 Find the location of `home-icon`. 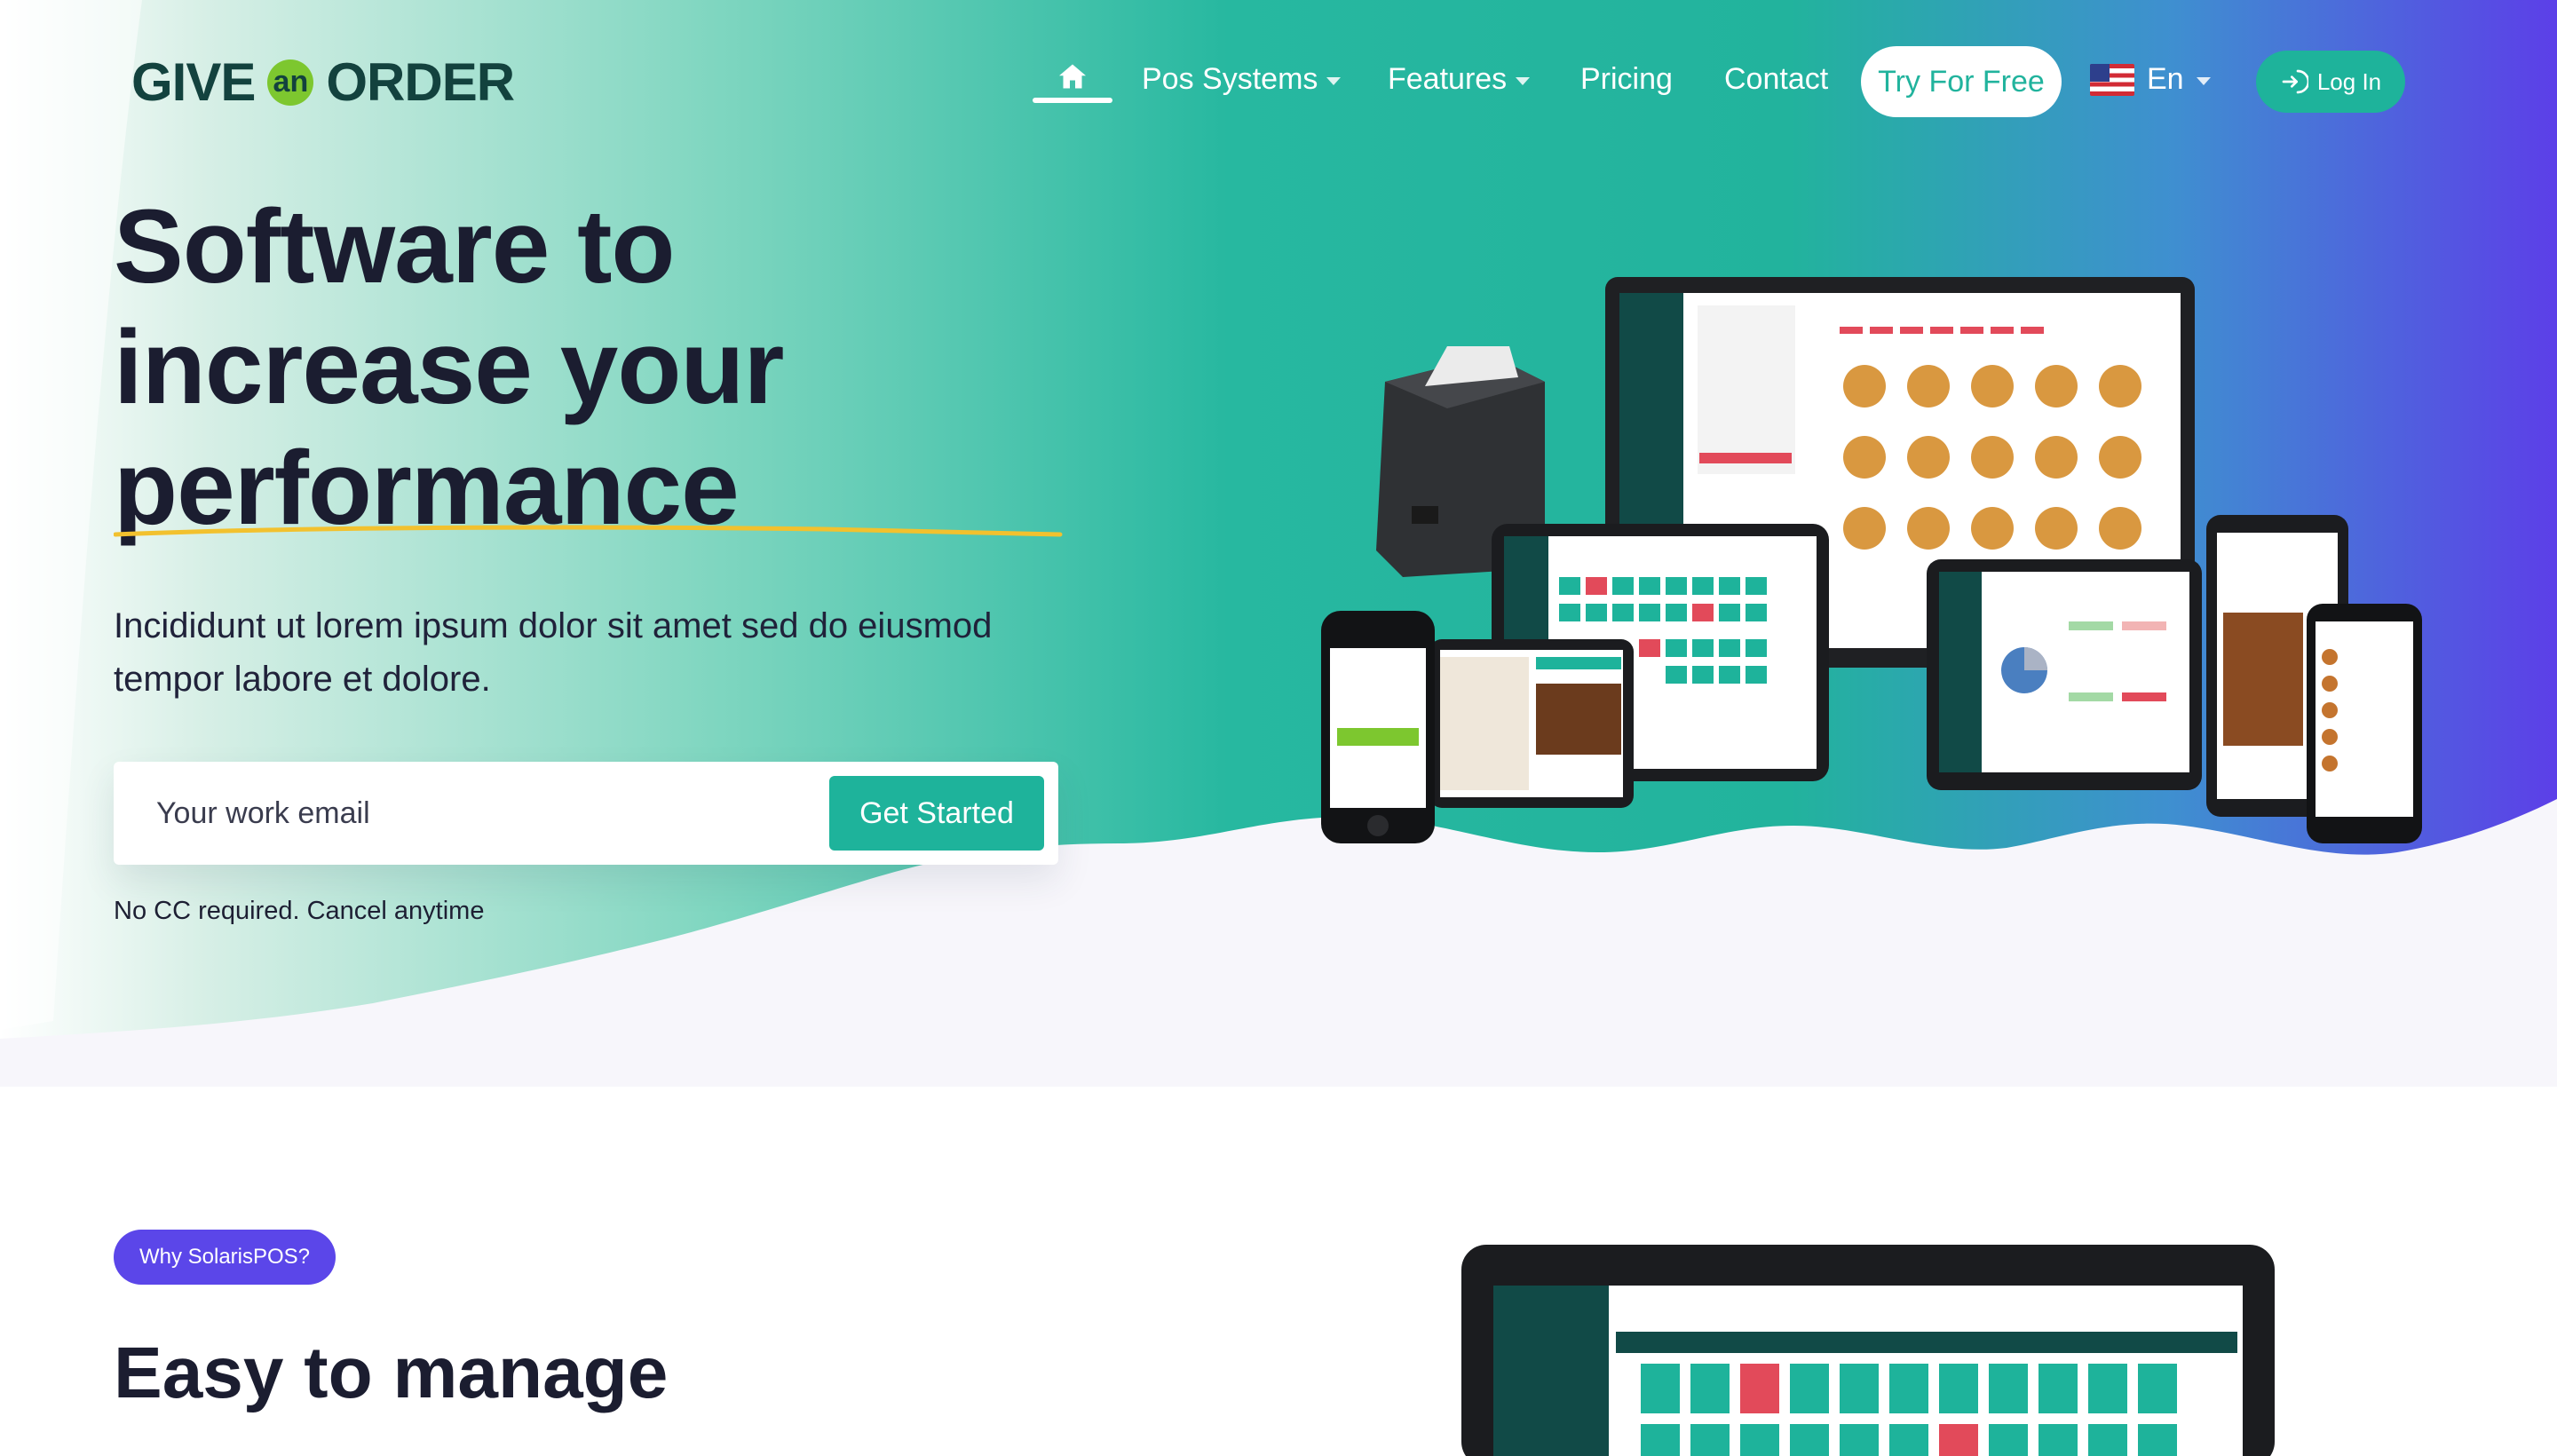

home-icon is located at coordinates (1073, 76).